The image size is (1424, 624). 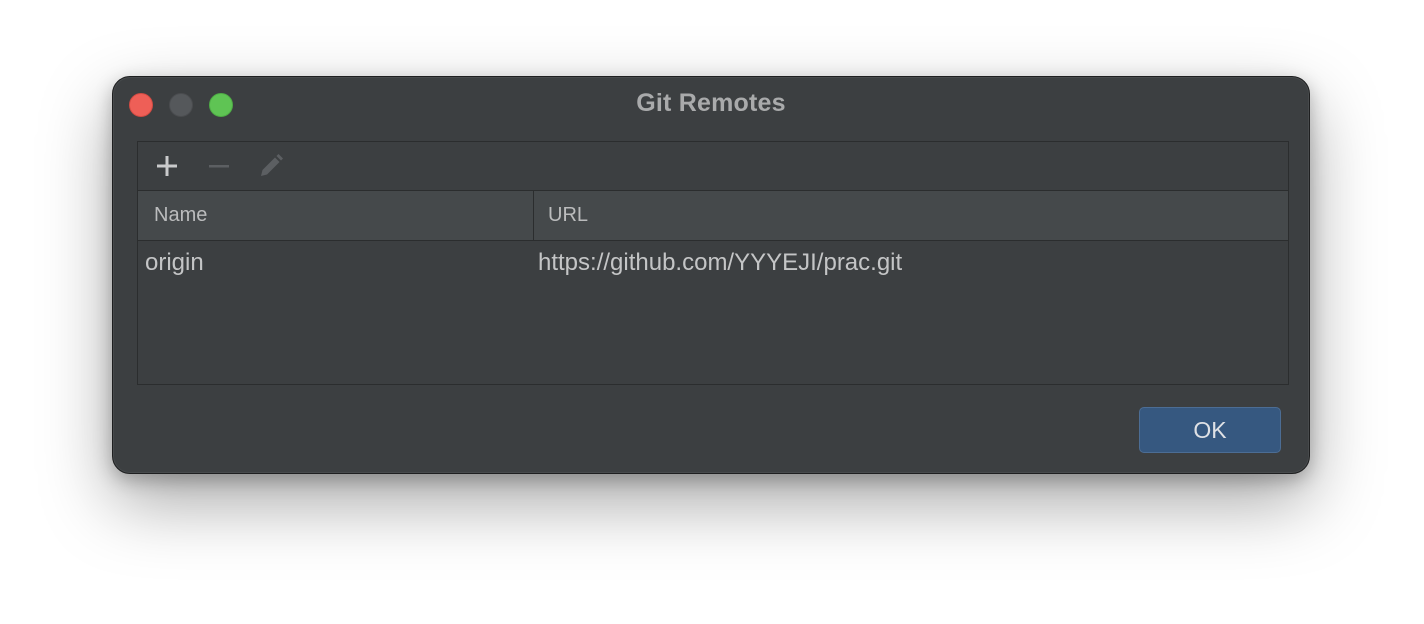 I want to click on remote-url-cell: https://github.com/YYYEJI/prac.git, so click(x=720, y=262).